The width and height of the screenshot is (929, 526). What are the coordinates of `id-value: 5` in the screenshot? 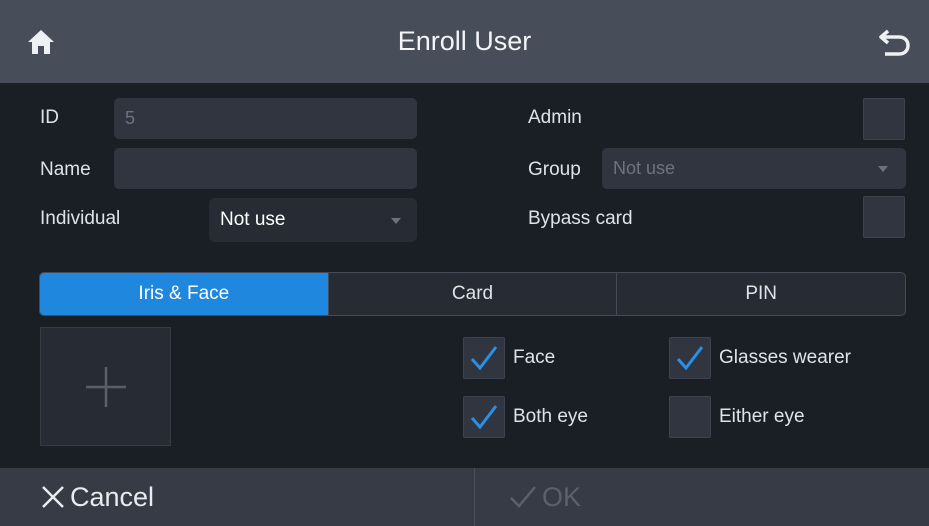 It's located at (130, 118).